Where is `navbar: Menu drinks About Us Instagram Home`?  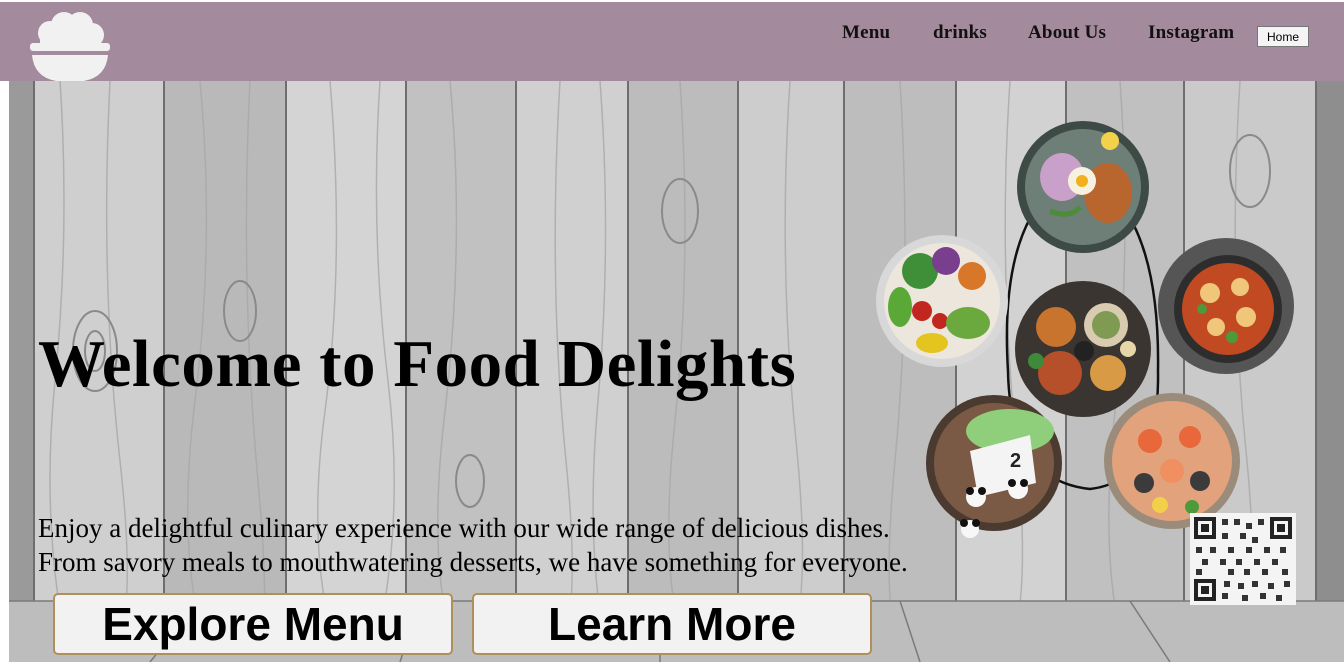 navbar: Menu drinks About Us Instagram Home is located at coordinates (672, 41).